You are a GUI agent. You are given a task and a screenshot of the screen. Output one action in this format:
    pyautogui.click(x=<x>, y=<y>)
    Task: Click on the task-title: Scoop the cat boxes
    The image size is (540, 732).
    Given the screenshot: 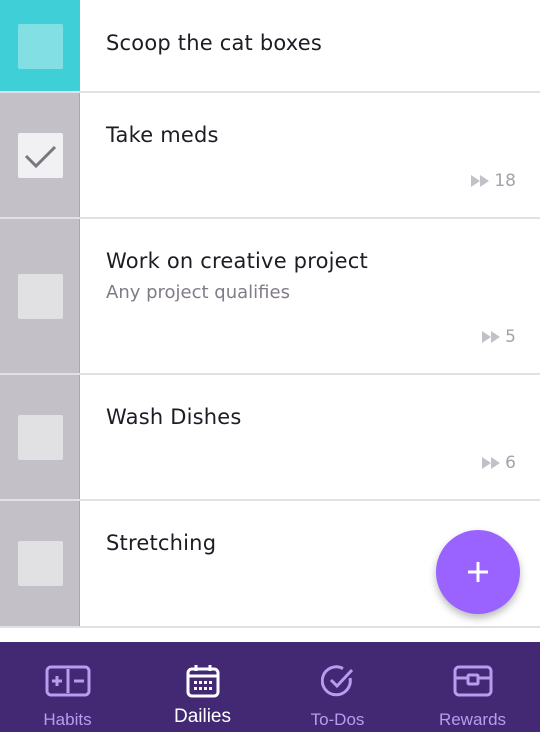 What is the action you would take?
    pyautogui.click(x=214, y=43)
    